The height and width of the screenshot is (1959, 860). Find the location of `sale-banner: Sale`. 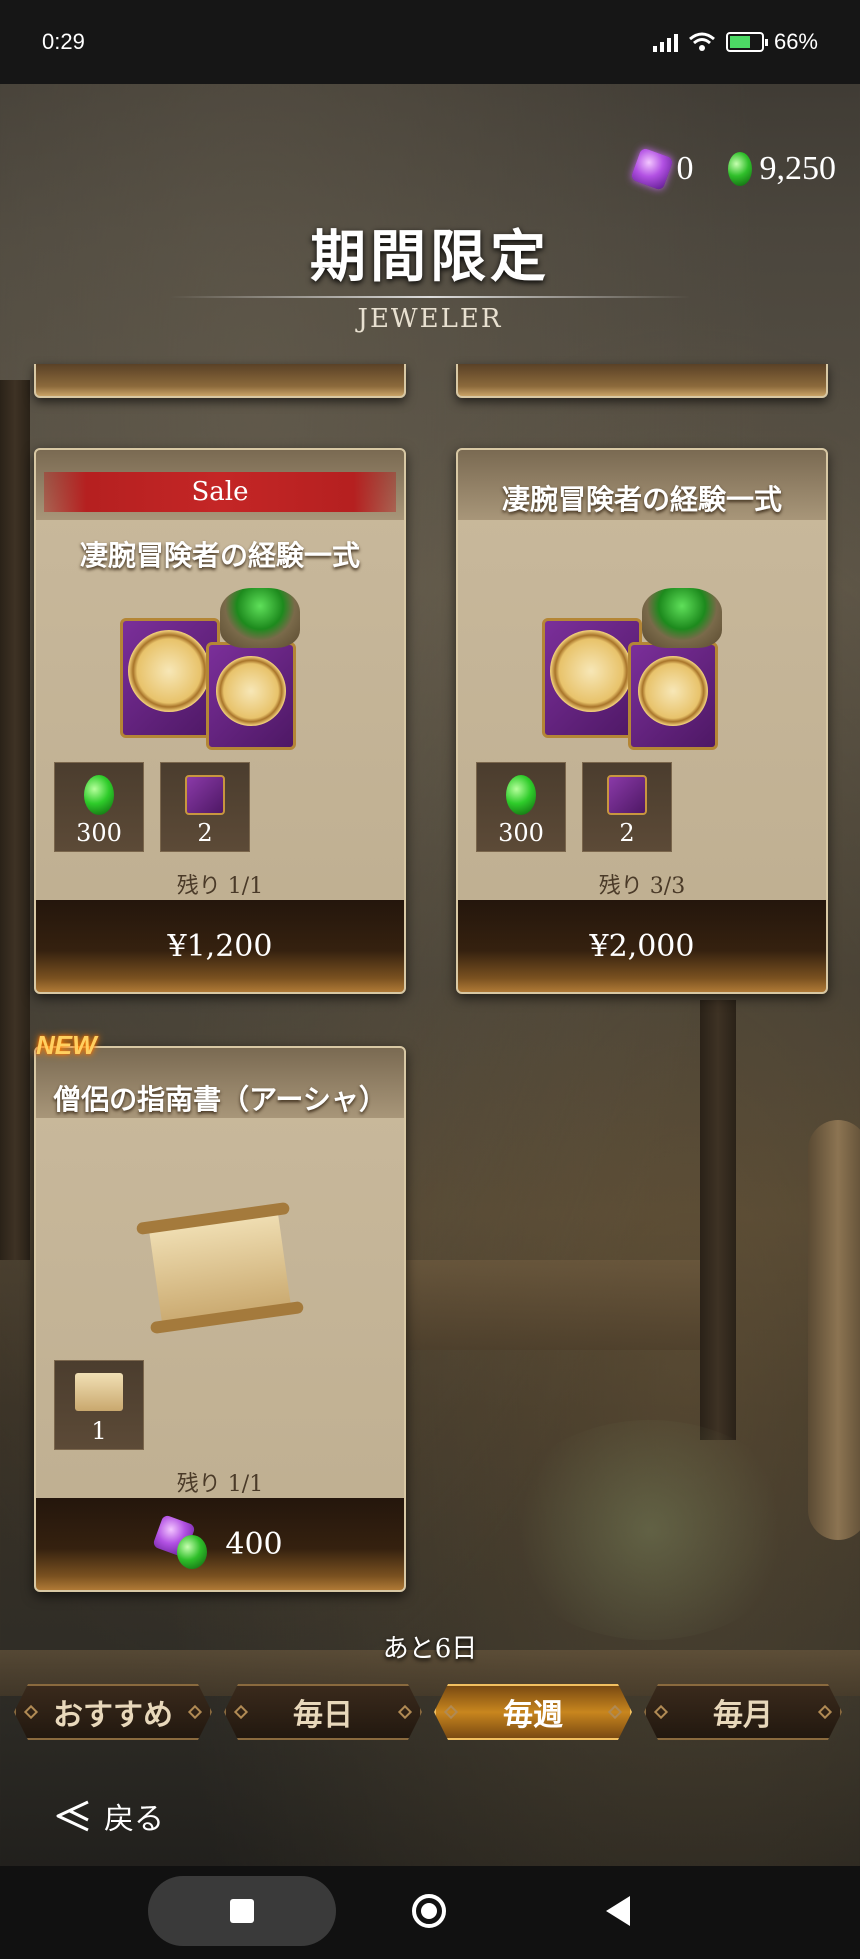

sale-banner: Sale is located at coordinates (220, 492).